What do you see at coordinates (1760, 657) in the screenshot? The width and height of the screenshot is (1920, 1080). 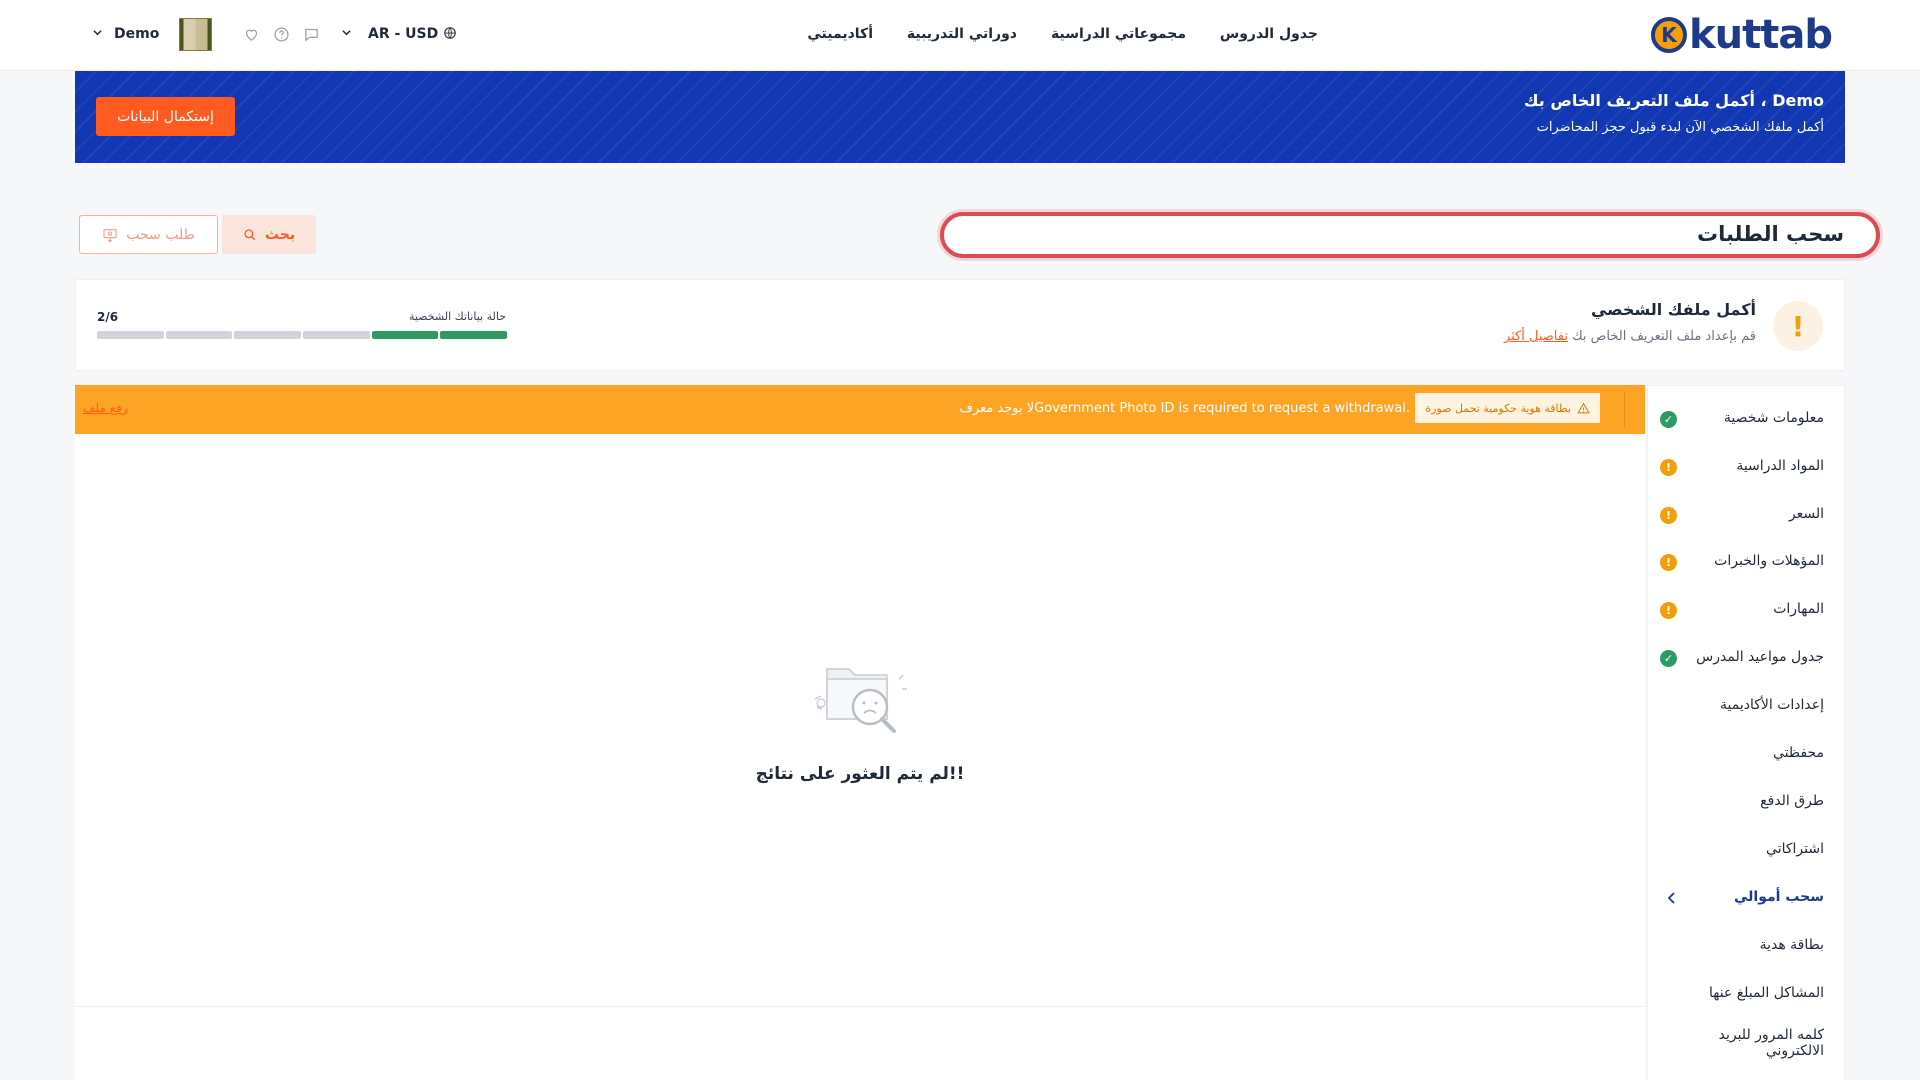 I see `sidebar-item-label: جدول مواعيد المدرس` at bounding box center [1760, 657].